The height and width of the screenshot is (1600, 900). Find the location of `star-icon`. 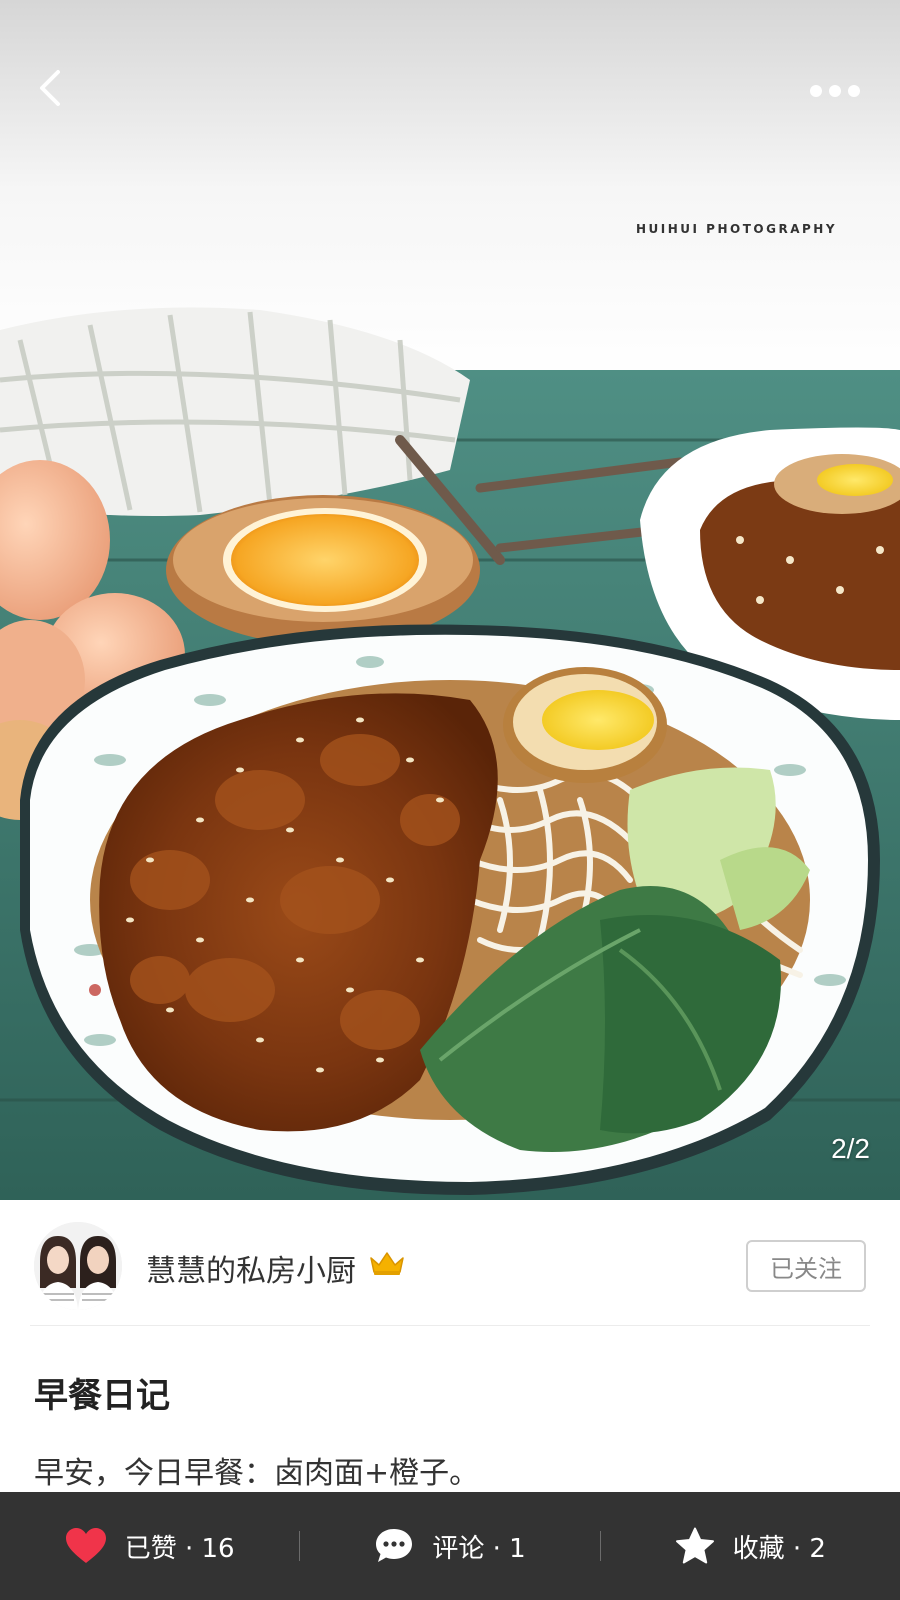

star-icon is located at coordinates (694, 1545).